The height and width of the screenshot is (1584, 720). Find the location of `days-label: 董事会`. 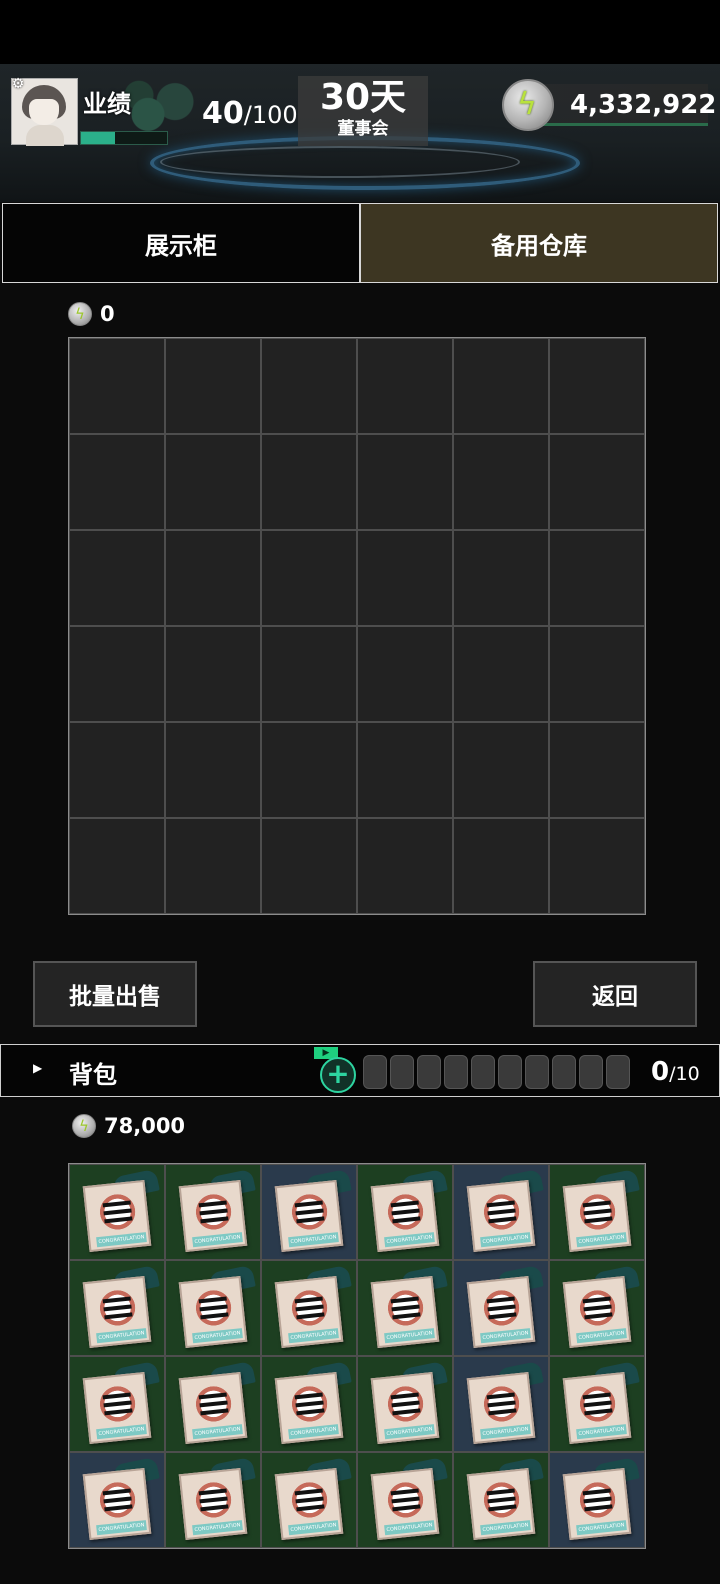

days-label: 董事会 is located at coordinates (363, 129).